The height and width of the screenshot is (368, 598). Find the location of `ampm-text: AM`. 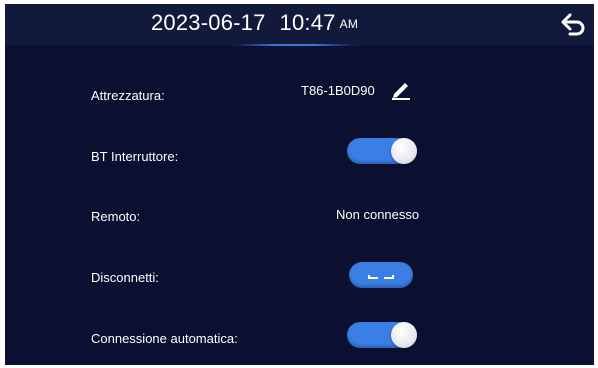

ampm-text: AM is located at coordinates (349, 24).